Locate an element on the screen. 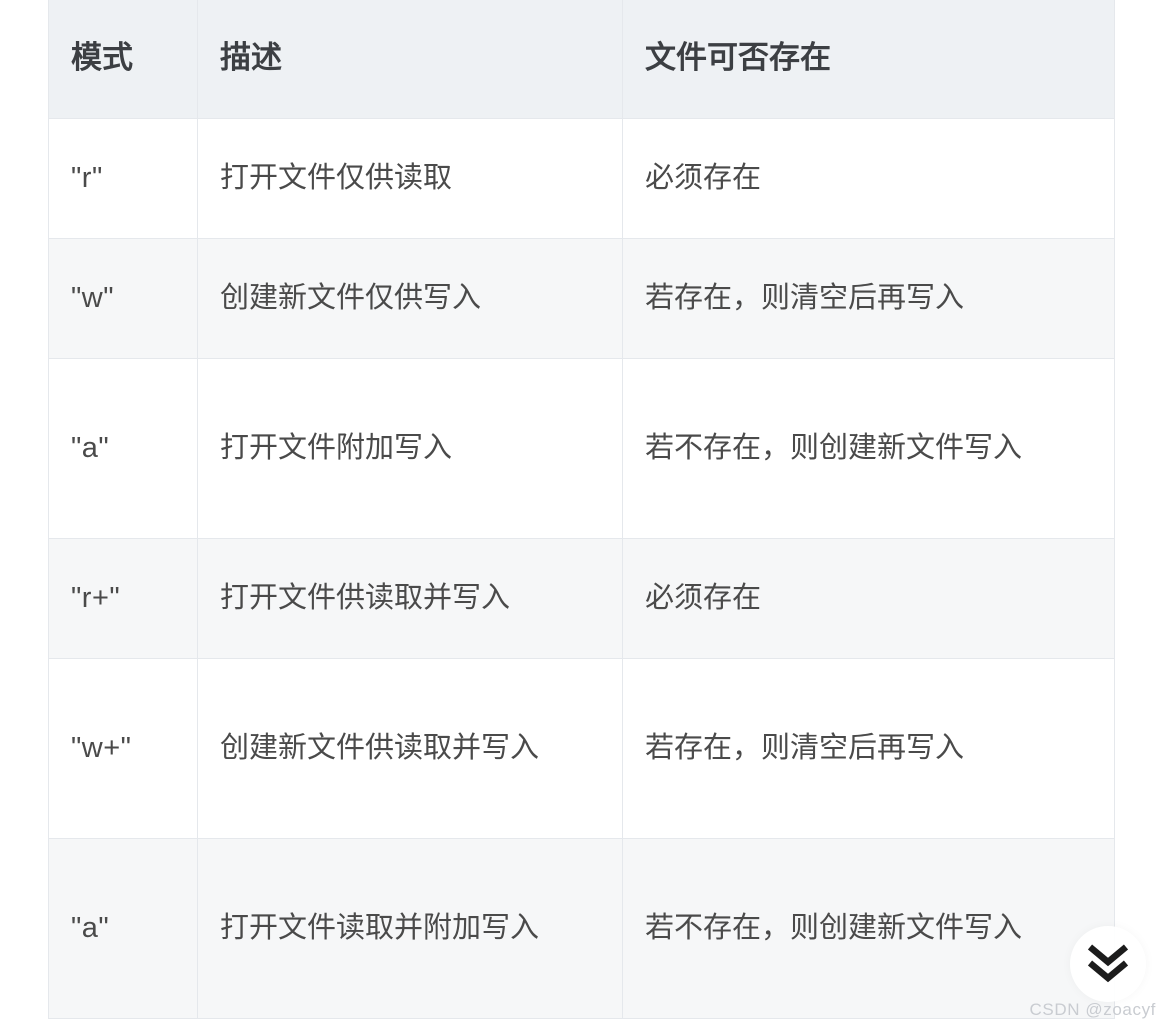  table-row: "w" 创建新文件仅供写入 若存在，则清空后再写入 is located at coordinates (581, 298).